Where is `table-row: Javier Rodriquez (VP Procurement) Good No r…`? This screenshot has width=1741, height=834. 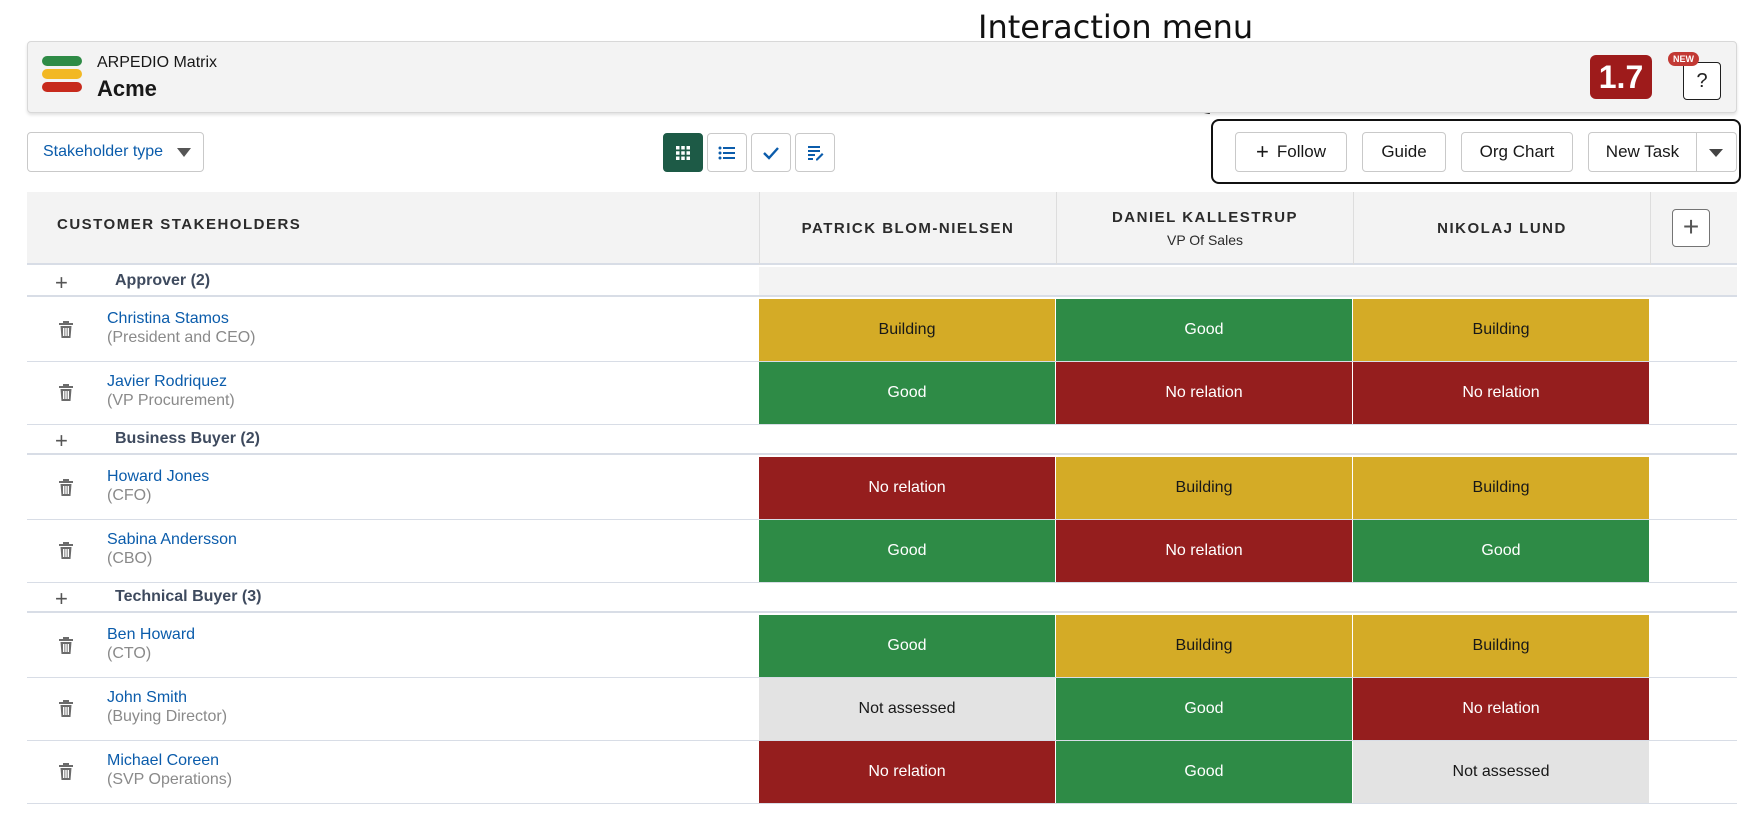 table-row: Javier Rodriquez (VP Procurement) Good No r… is located at coordinates (882, 393).